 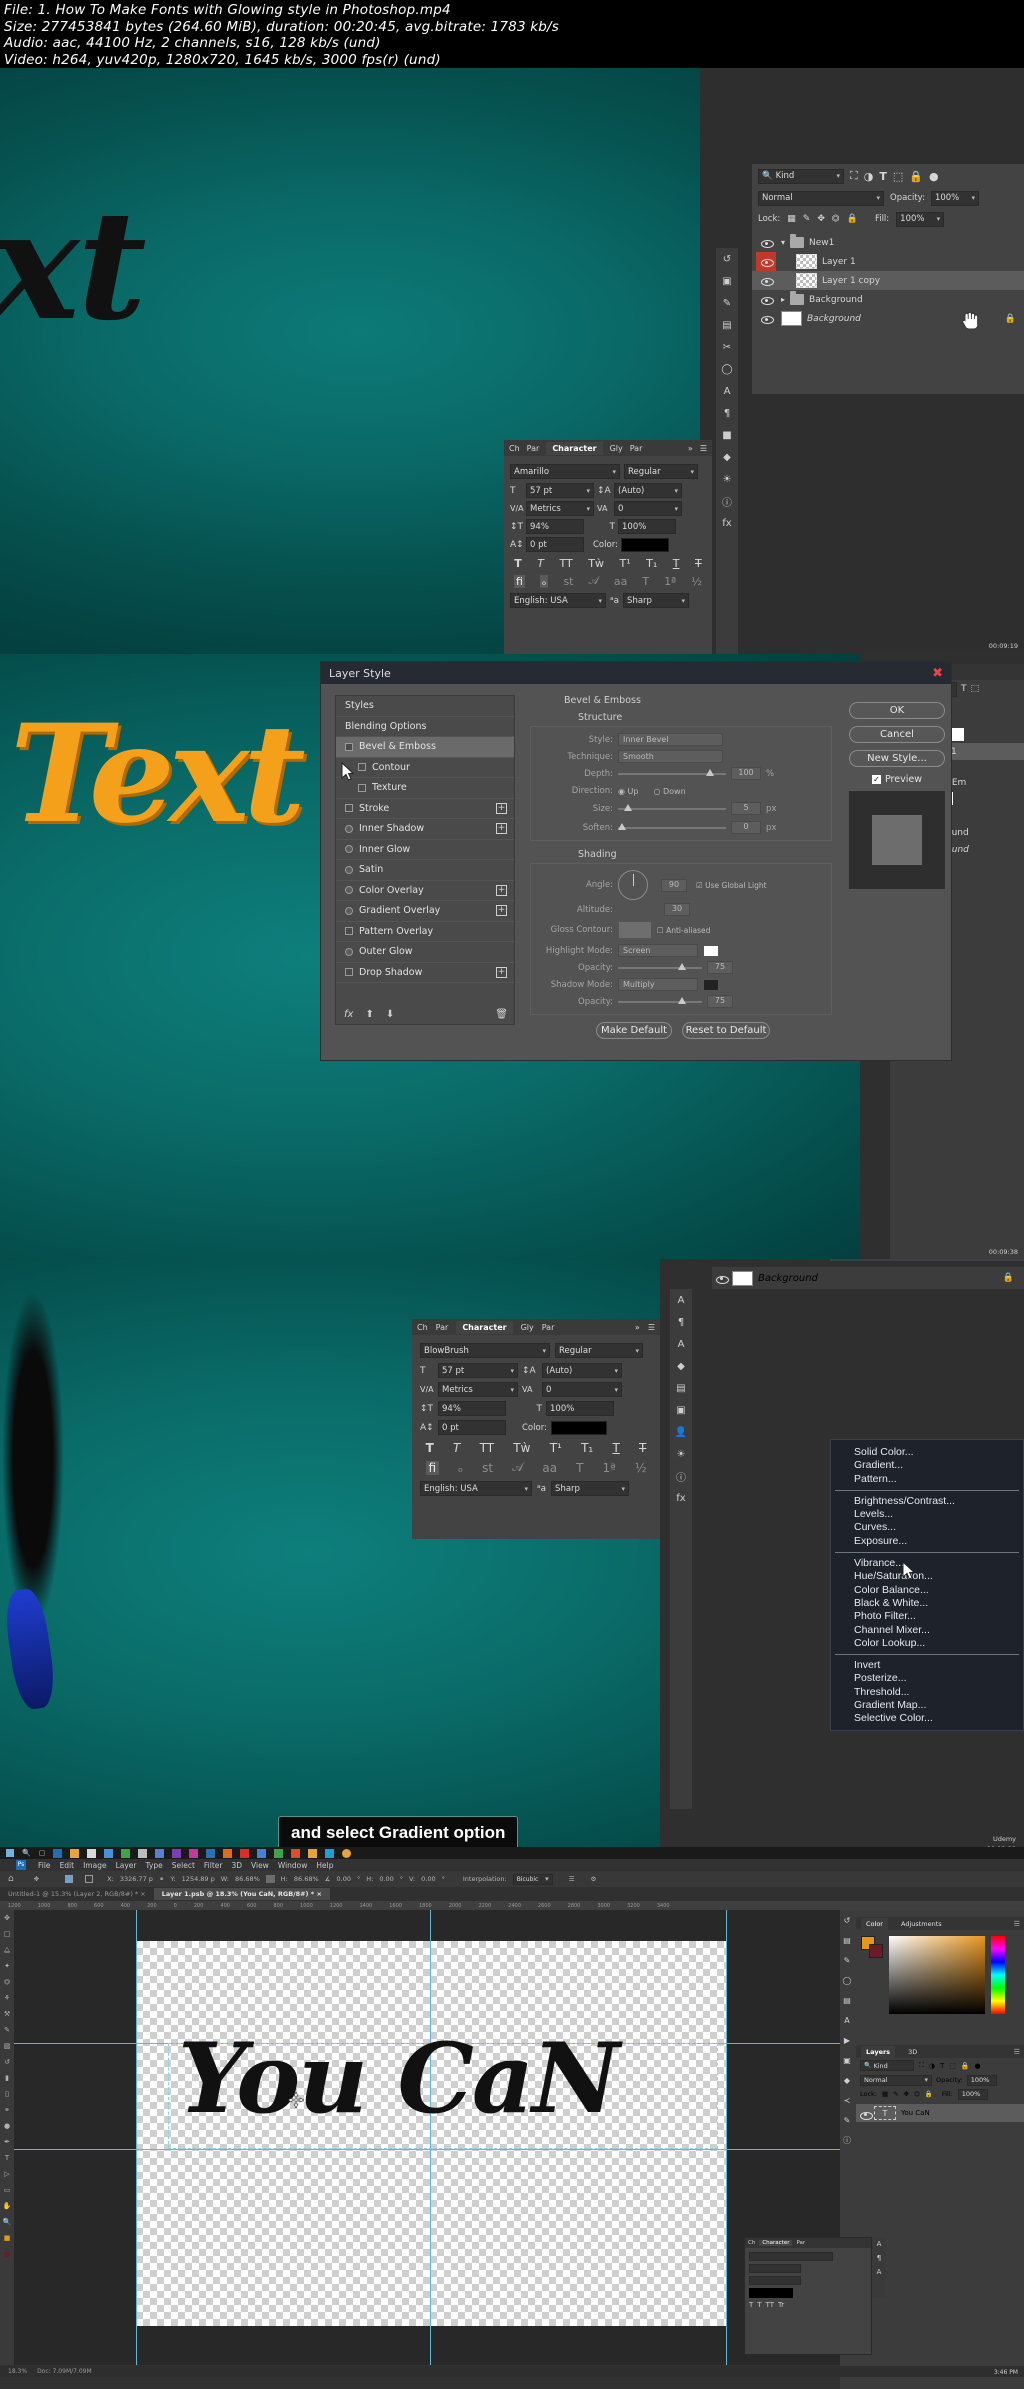 I want to click on highlight-opacity-input: 75, so click(x=720, y=967).